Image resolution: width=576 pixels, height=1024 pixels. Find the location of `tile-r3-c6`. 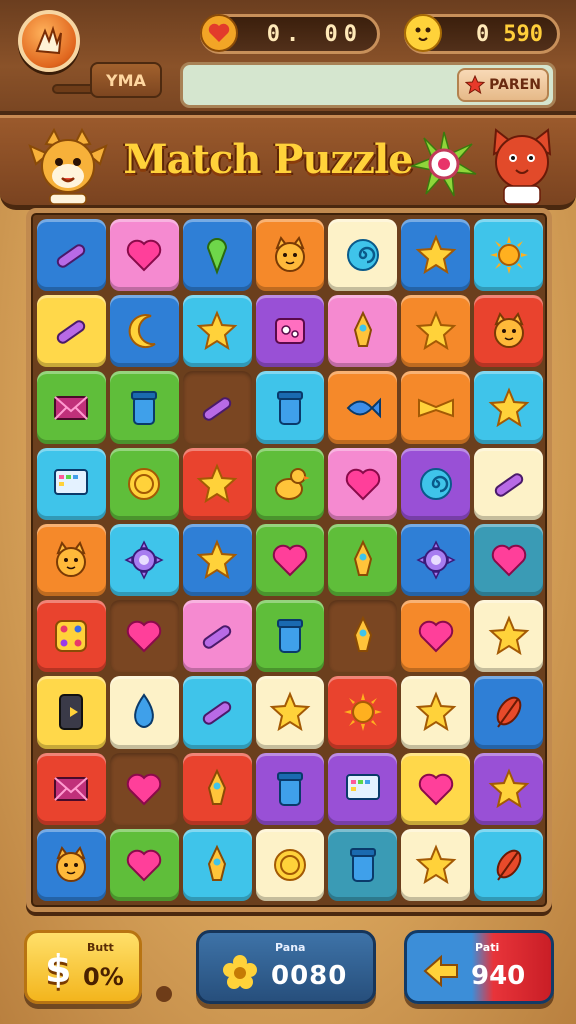

tile-r3-c6 is located at coordinates (436, 407).